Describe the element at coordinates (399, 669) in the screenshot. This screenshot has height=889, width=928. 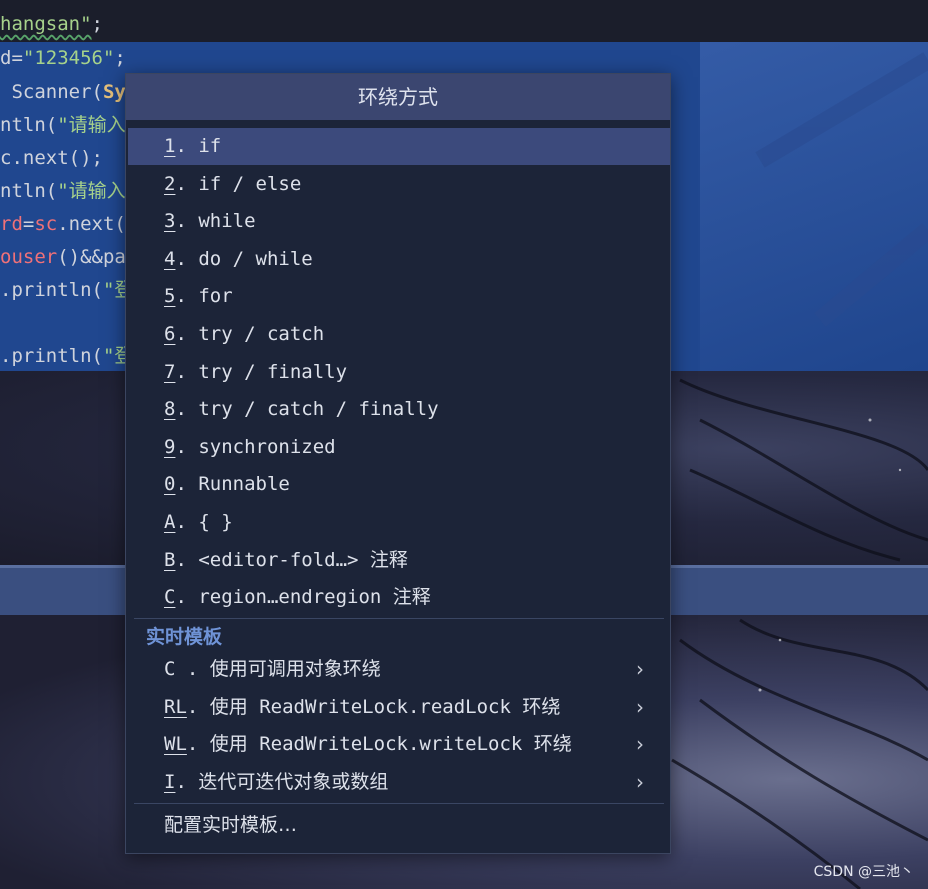
I see `live-template-option: C . 使用可调用对象环绕 ›` at that location.